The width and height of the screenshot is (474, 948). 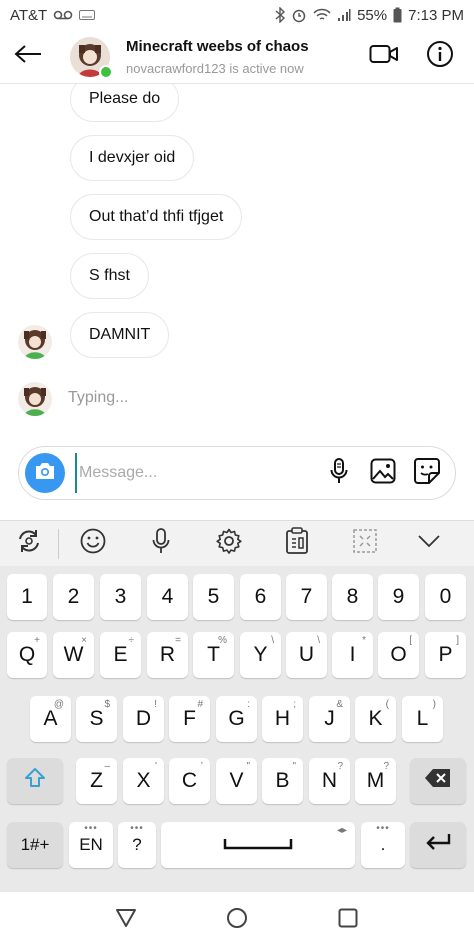 I want to click on key-label: A, so click(x=50, y=718).